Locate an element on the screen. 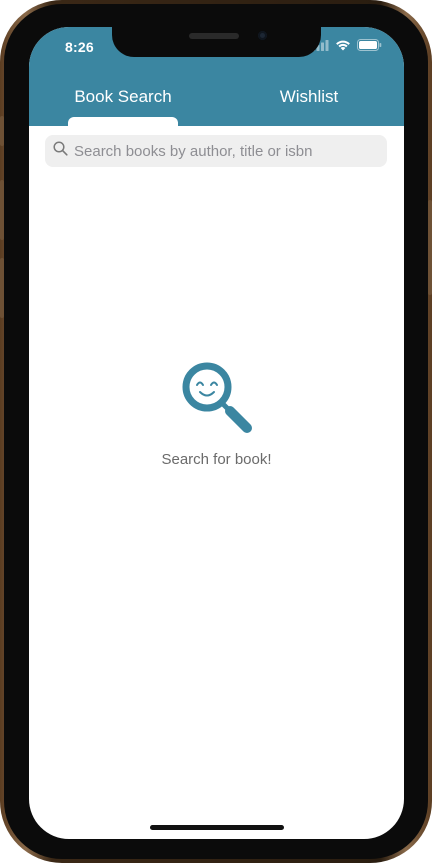 The width and height of the screenshot is (432, 863). selected-tab-indicator is located at coordinates (123, 123).